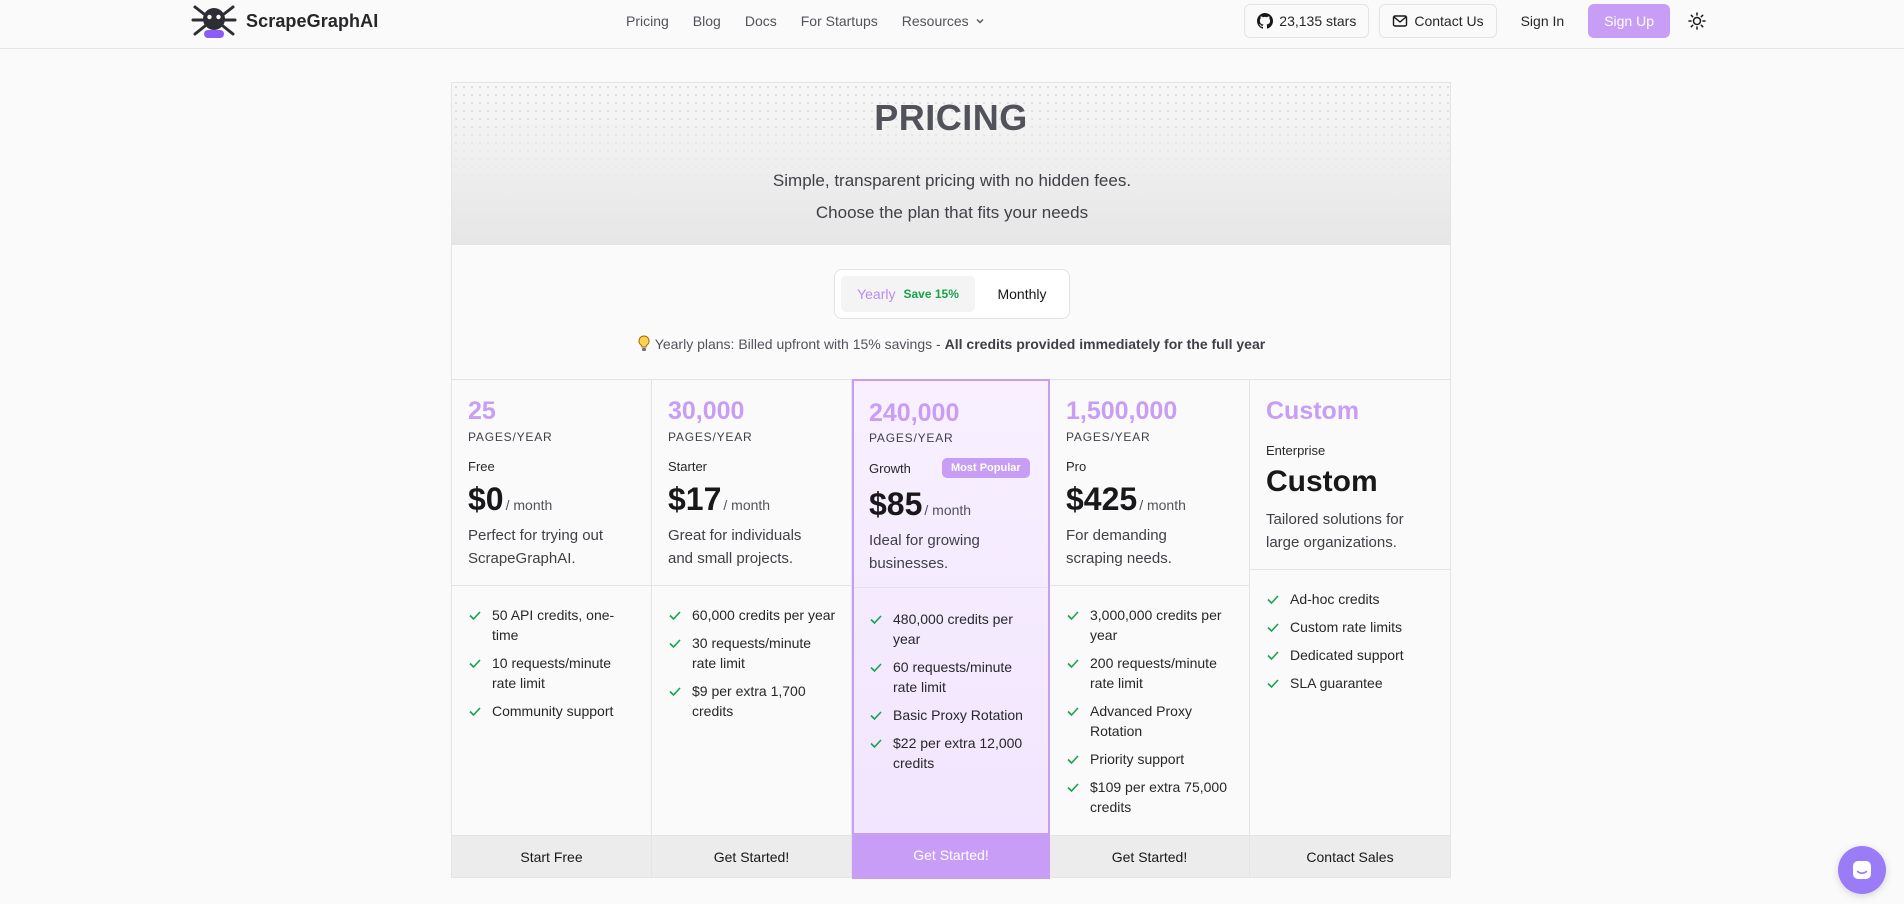  I want to click on nav-link-pricing: Pricing, so click(647, 21).